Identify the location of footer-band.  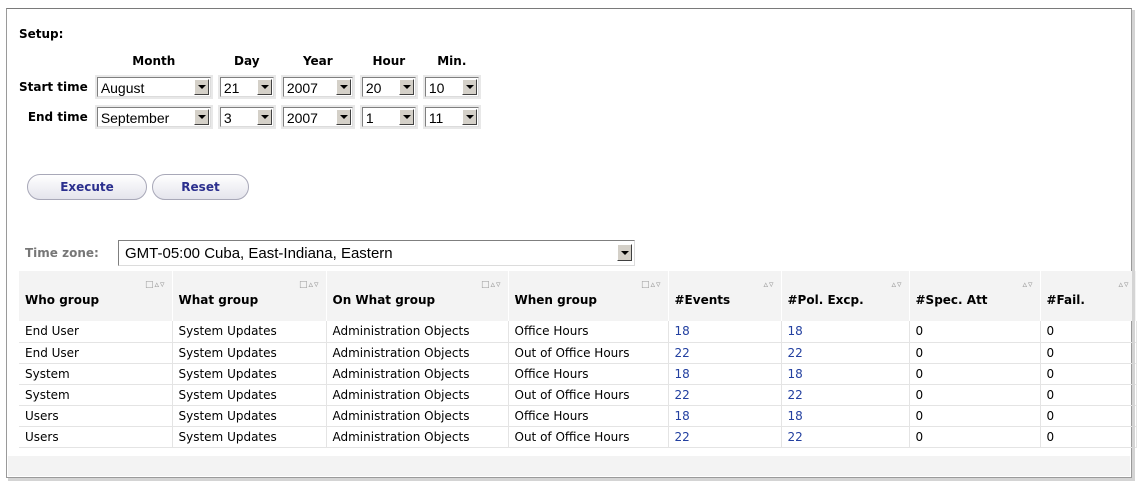
(569, 466).